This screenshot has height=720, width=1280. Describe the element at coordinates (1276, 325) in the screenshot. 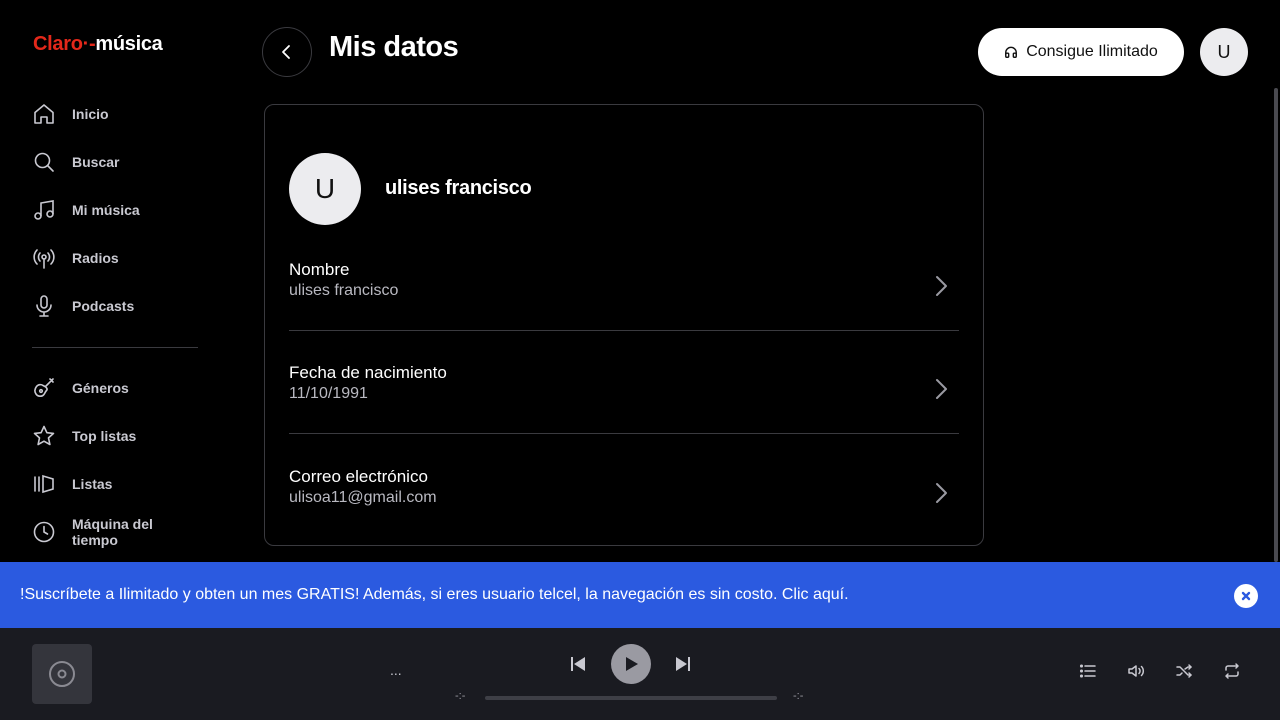

I see `page-scrollbar` at that location.